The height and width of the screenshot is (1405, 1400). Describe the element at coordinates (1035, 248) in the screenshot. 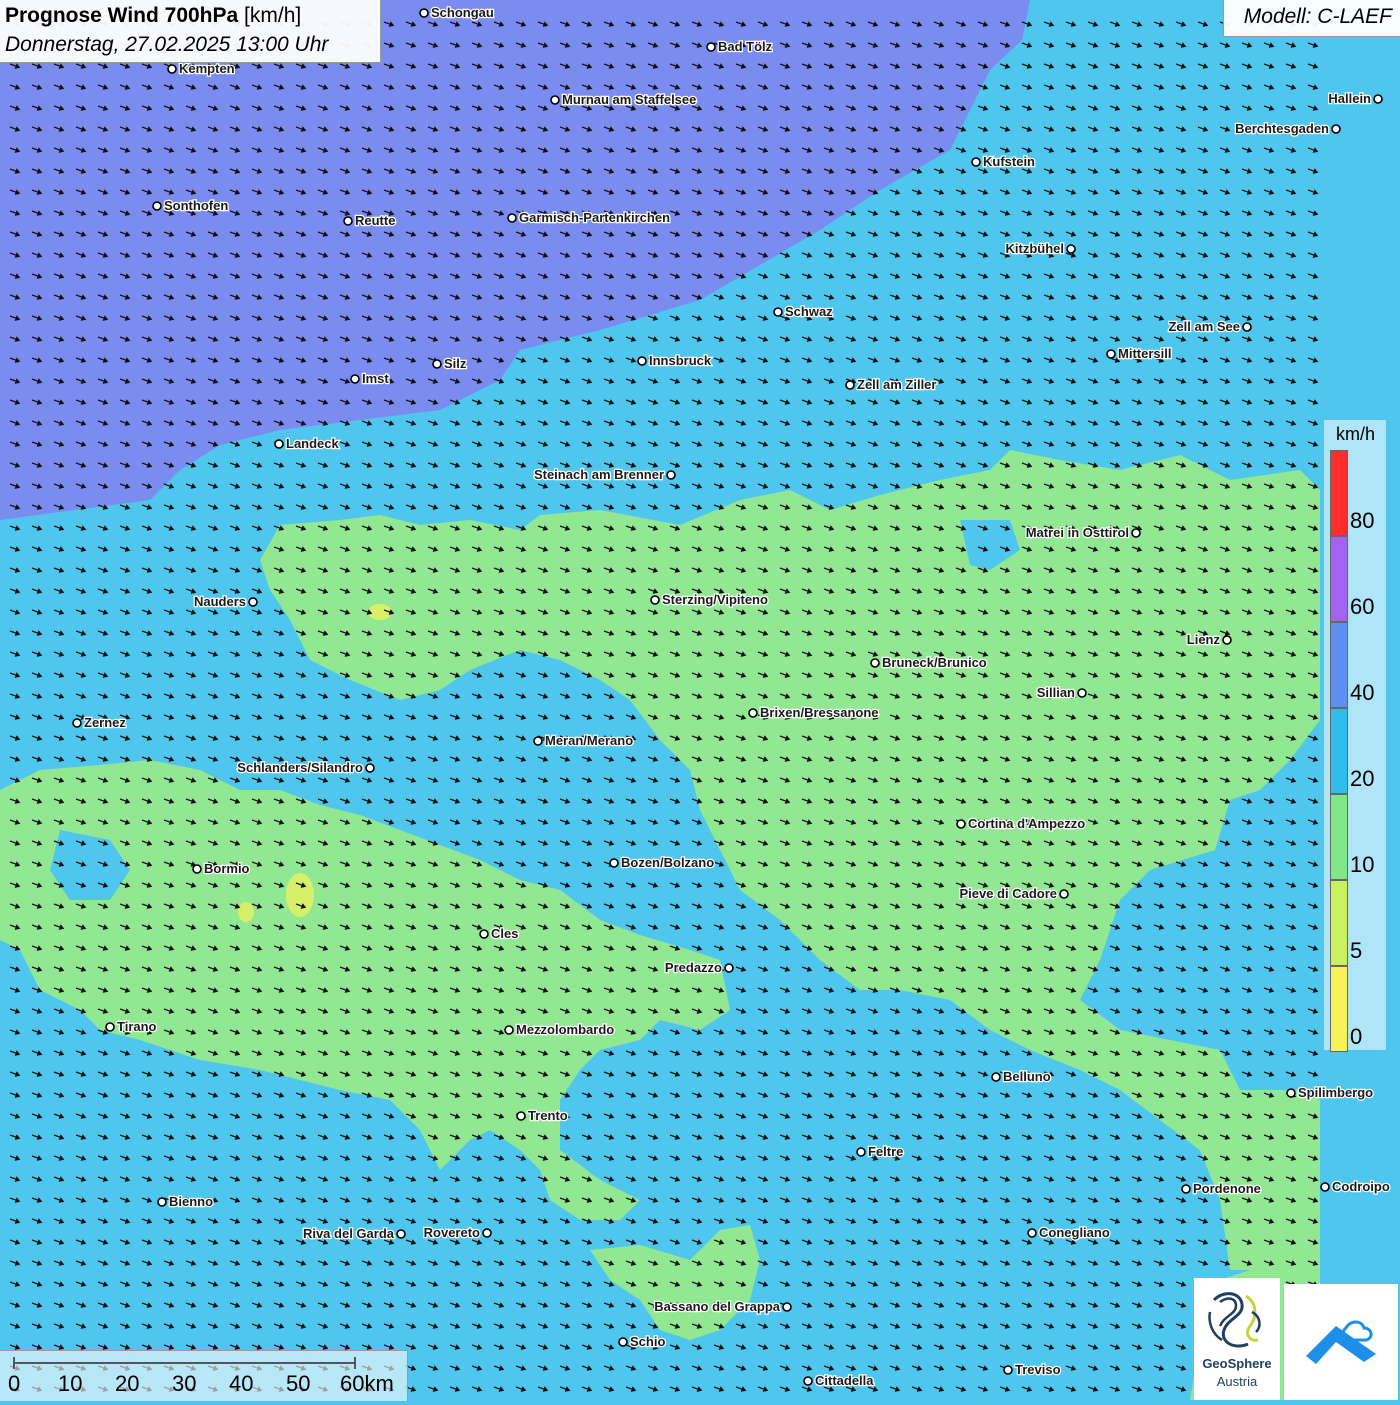

I see `city-label: Kitzbühel` at that location.